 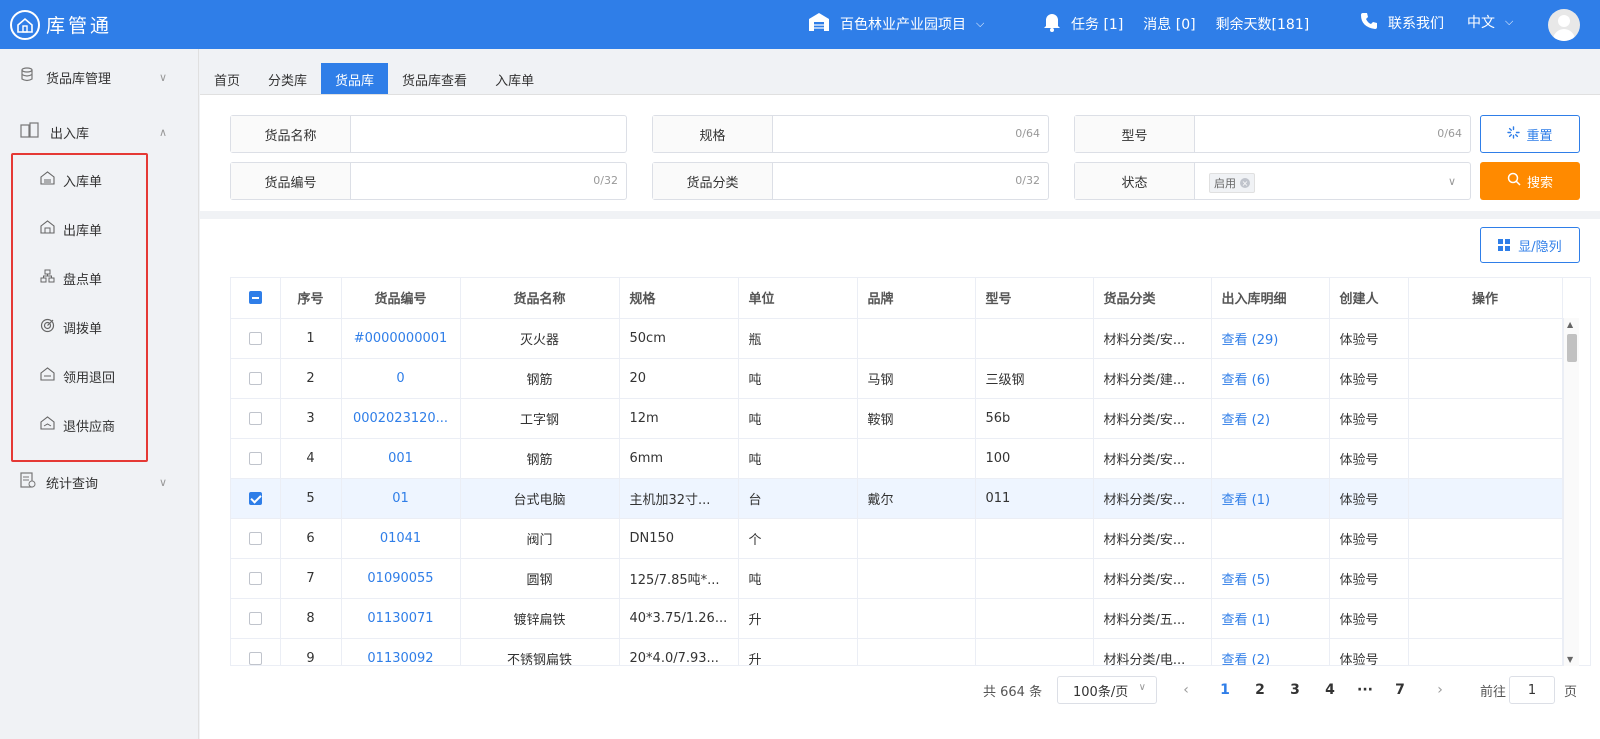 I want to click on goods-code-link: 01130092, so click(x=400, y=658).